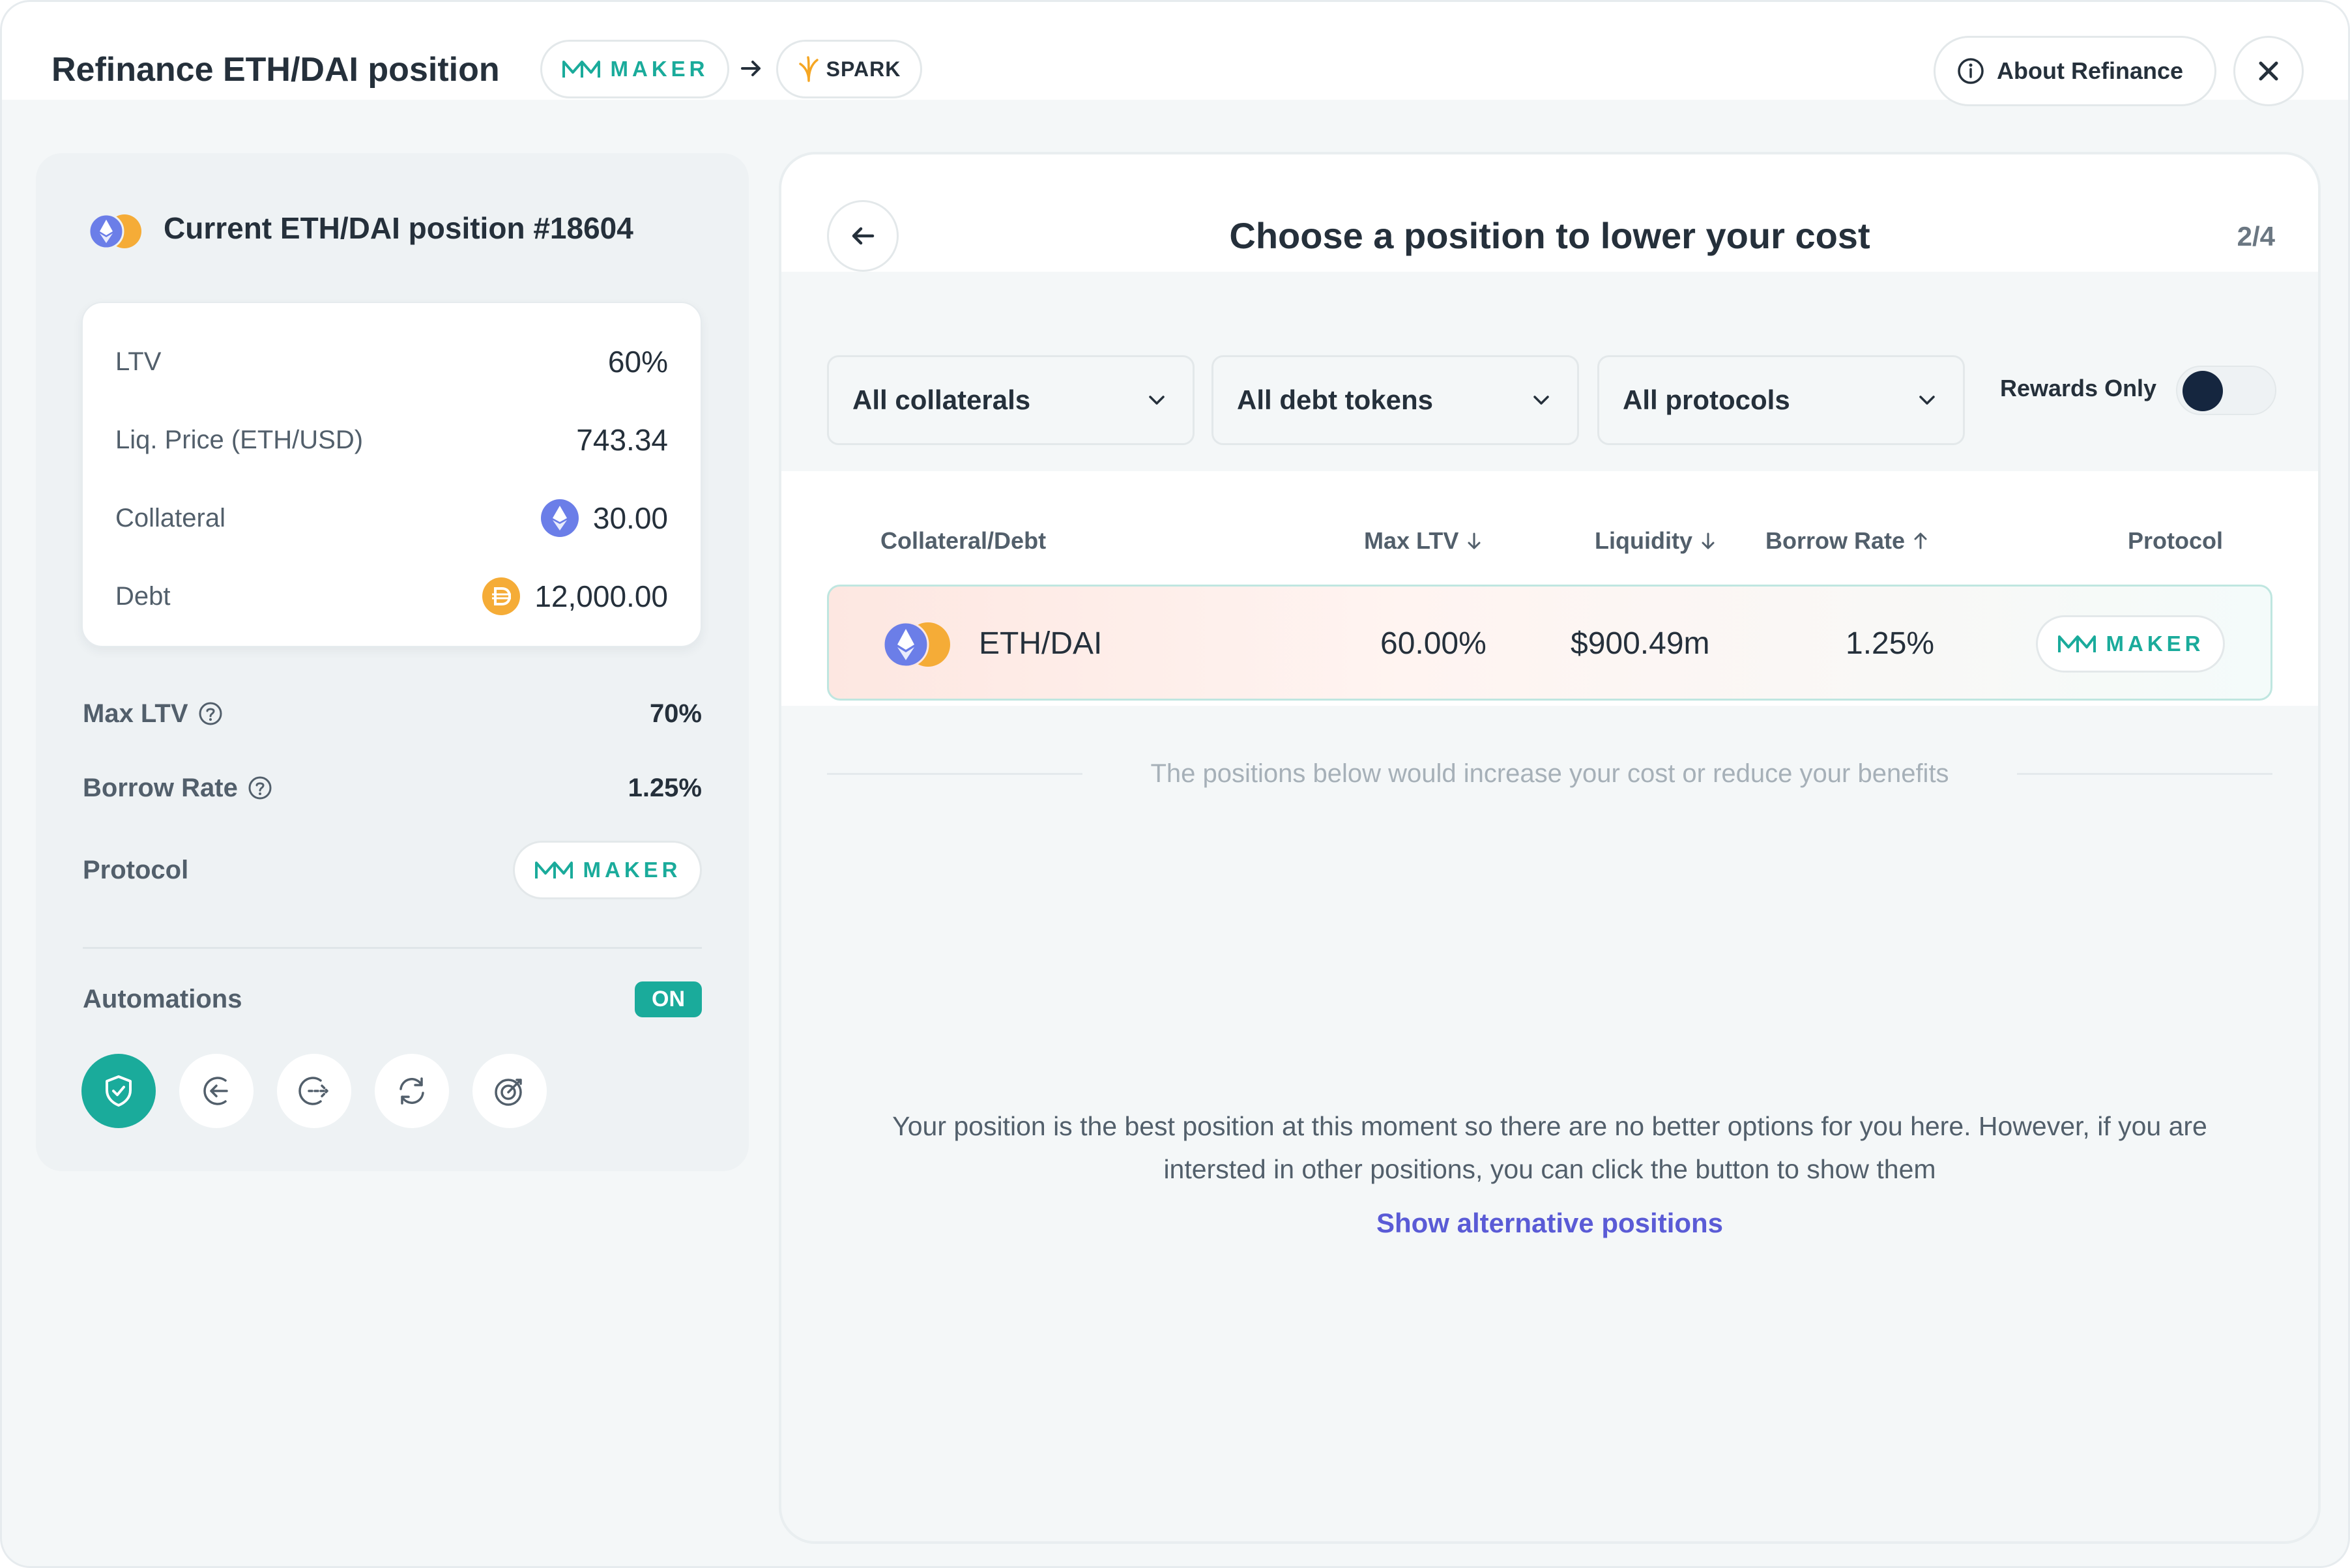 The height and width of the screenshot is (1568, 2350). I want to click on protocol-badge: MAKER, so click(607, 870).